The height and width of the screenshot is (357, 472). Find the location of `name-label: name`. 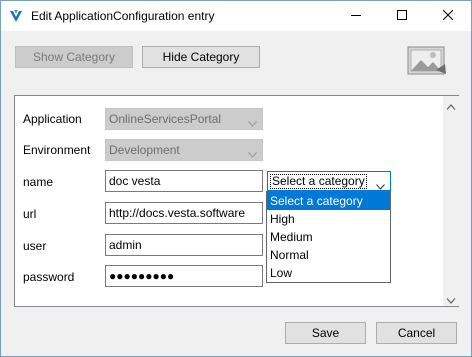

name-label: name is located at coordinates (38, 182).